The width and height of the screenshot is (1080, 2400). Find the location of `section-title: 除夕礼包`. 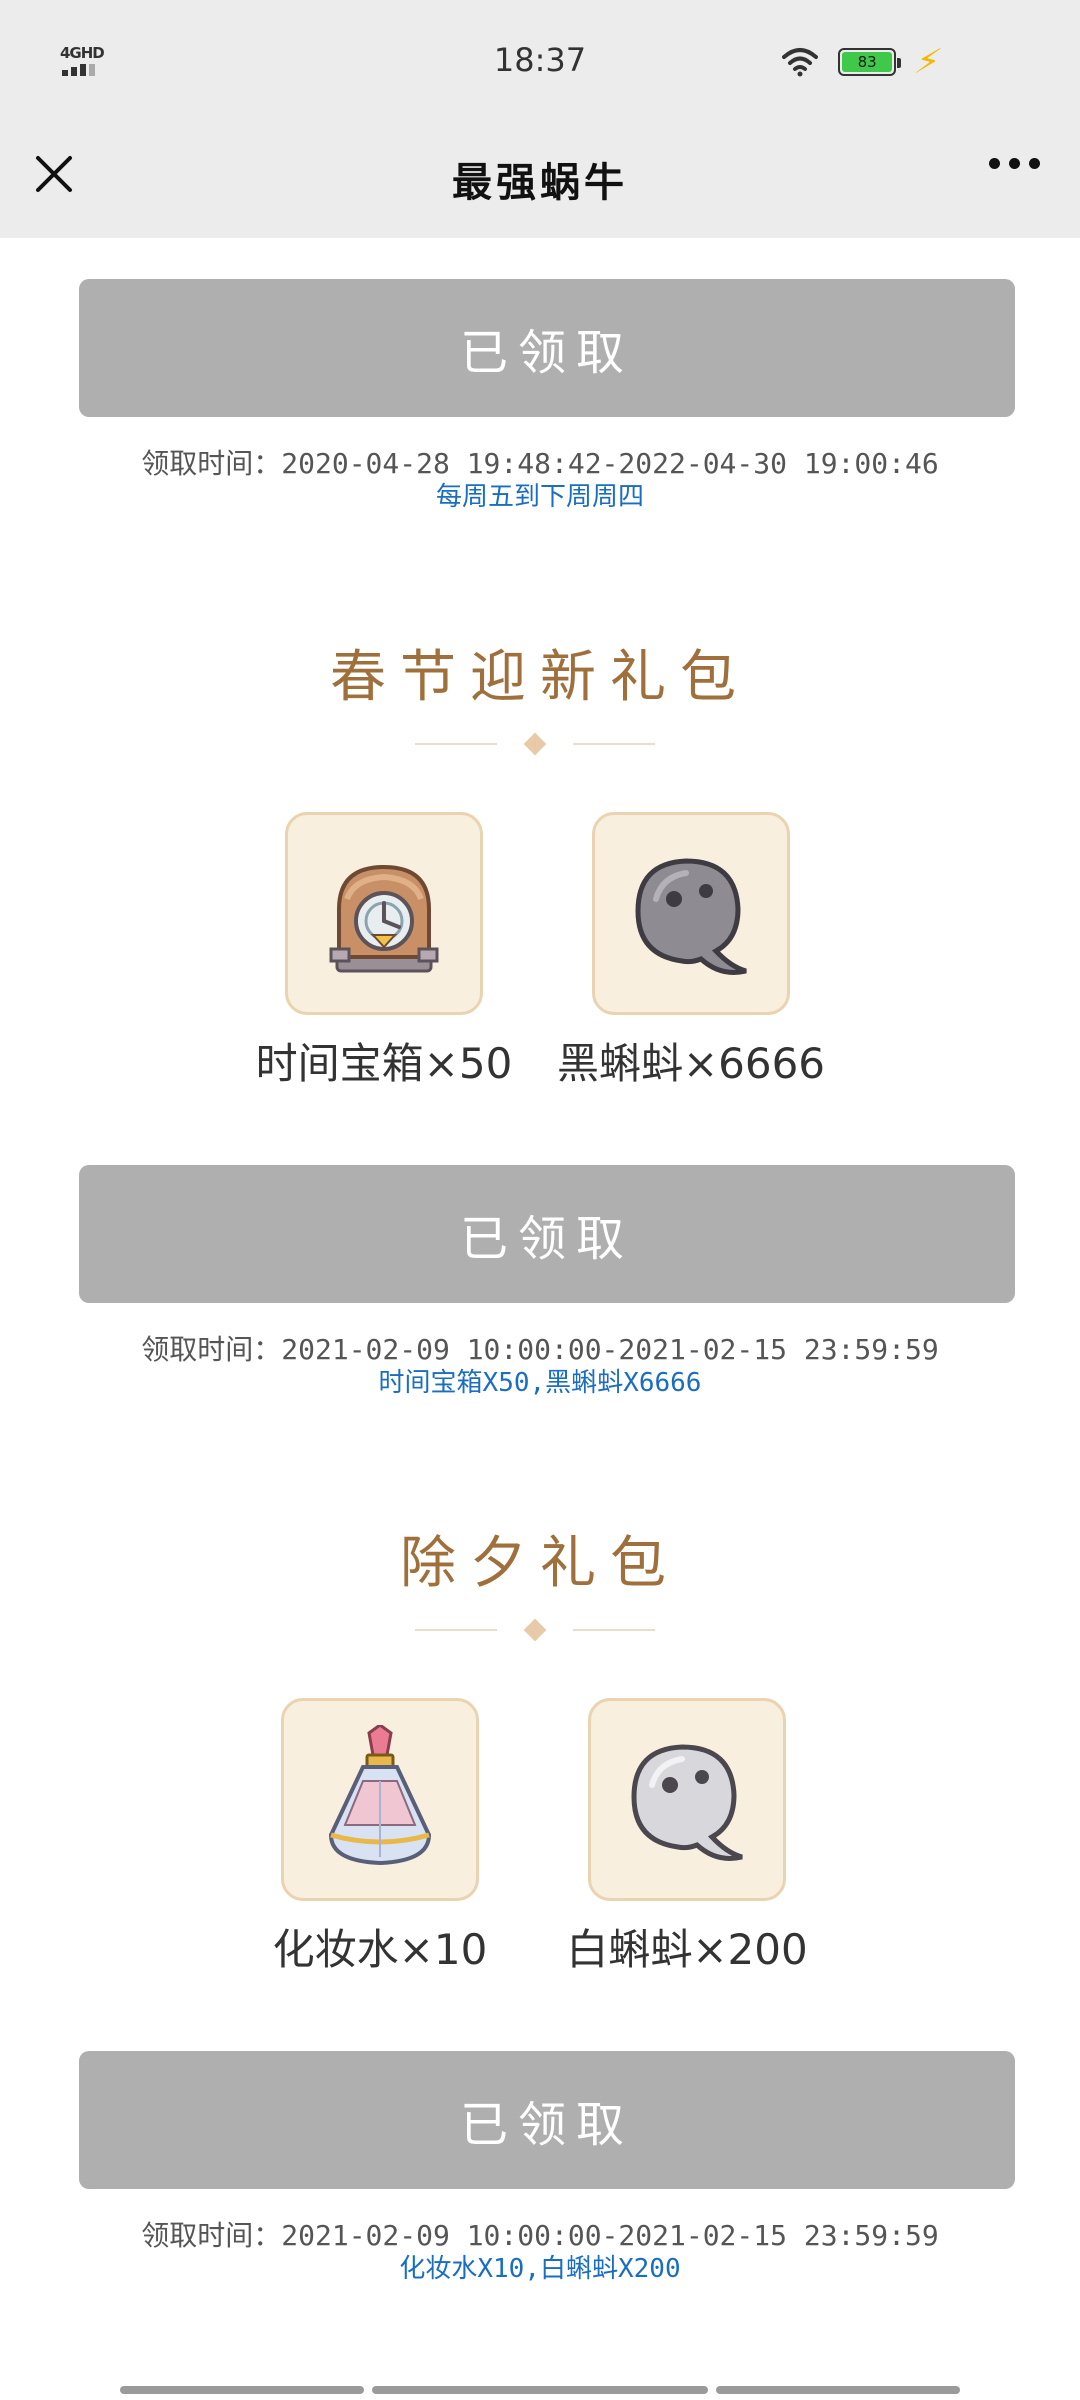

section-title: 除夕礼包 is located at coordinates (540, 1563).